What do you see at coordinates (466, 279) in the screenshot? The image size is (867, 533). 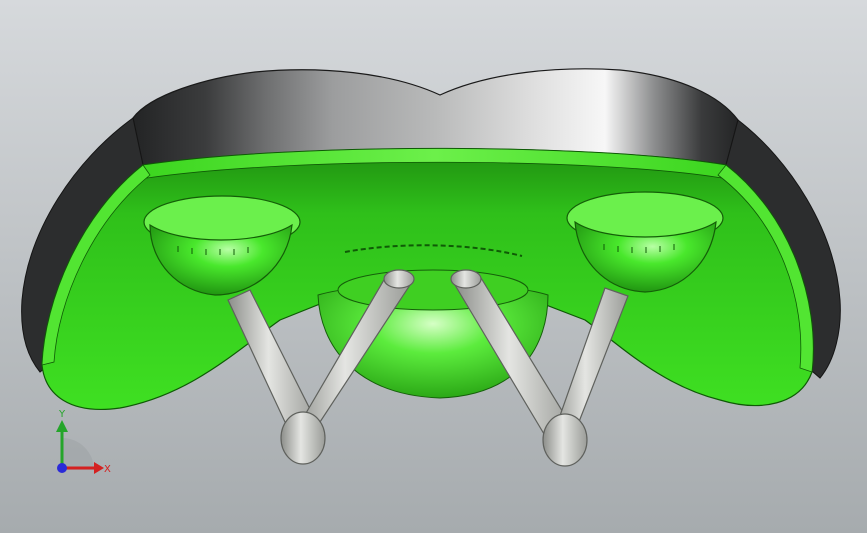 I see `rail-right-top-cap` at bounding box center [466, 279].